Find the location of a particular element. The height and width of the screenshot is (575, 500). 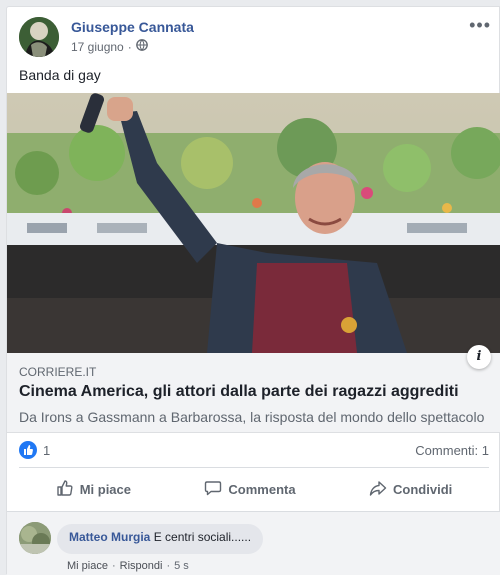

author-name: Giuseppe Cannata is located at coordinates (132, 27).